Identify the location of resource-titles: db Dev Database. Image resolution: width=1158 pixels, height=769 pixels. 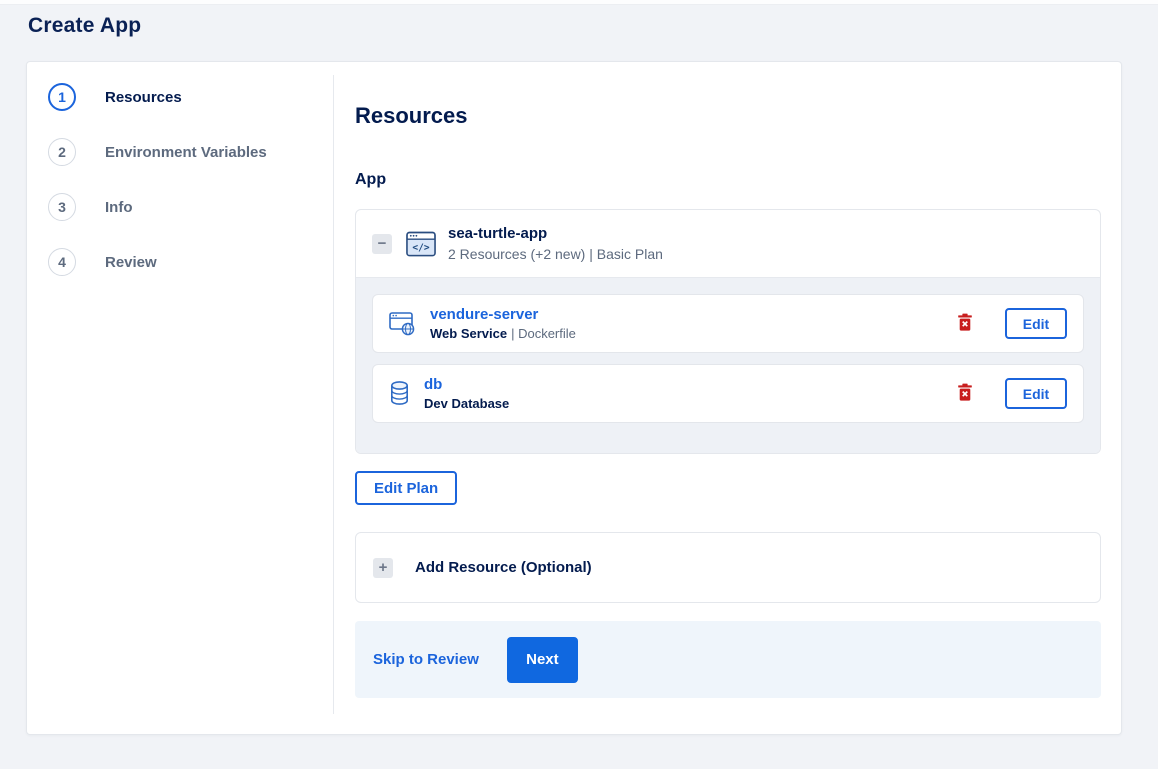
(468, 393).